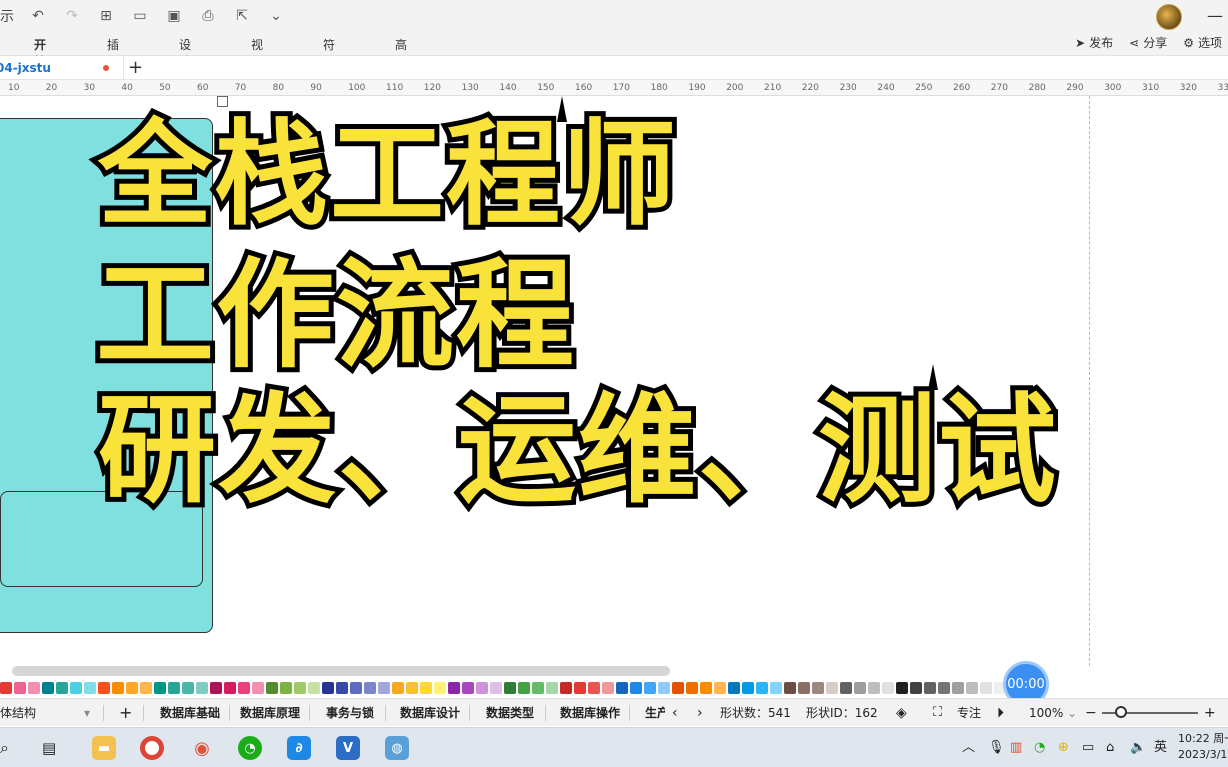 The height and width of the screenshot is (767, 1228). Describe the element at coordinates (1088, 747) in the screenshot. I see `battery-icon: ▭` at that location.